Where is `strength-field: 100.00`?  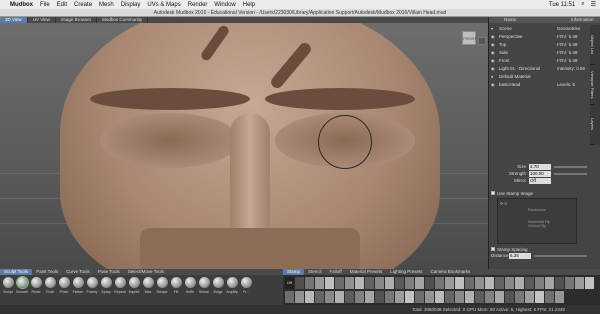 strength-field: 100.00 is located at coordinates (540, 173).